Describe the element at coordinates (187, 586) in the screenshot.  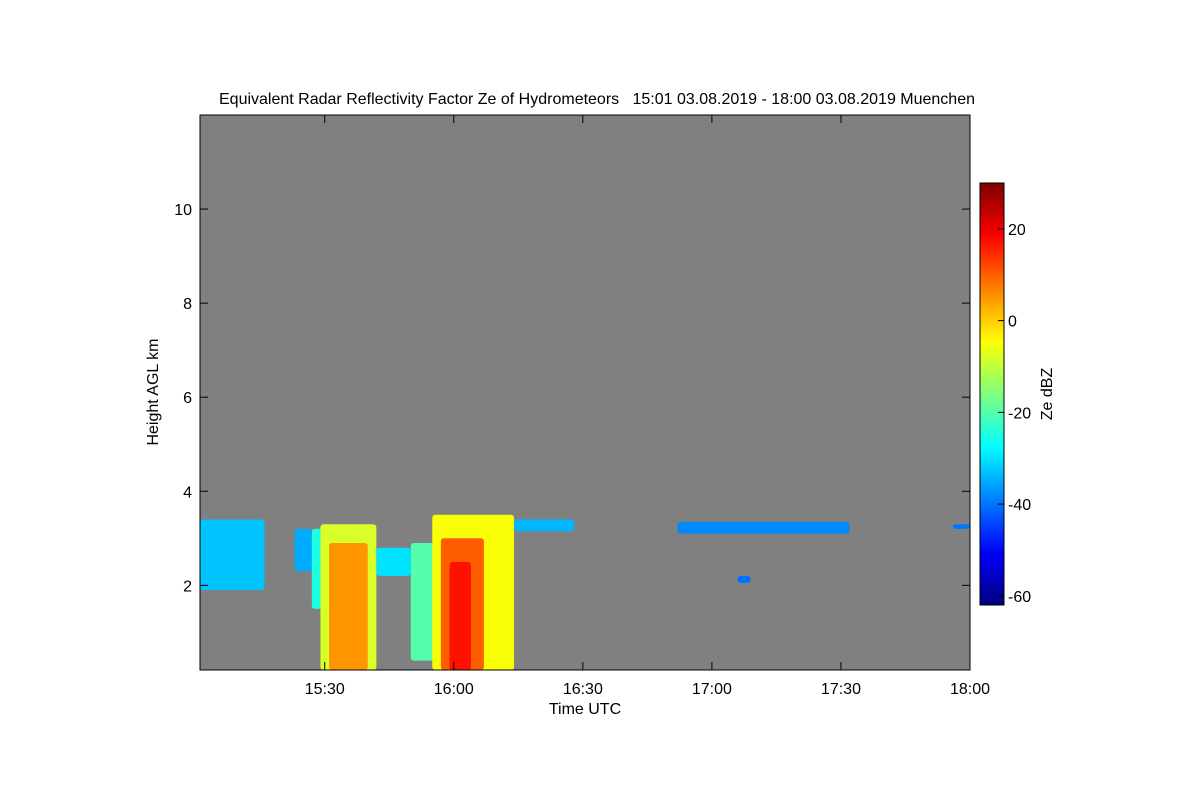
I see `y-tick-label: 2` at that location.